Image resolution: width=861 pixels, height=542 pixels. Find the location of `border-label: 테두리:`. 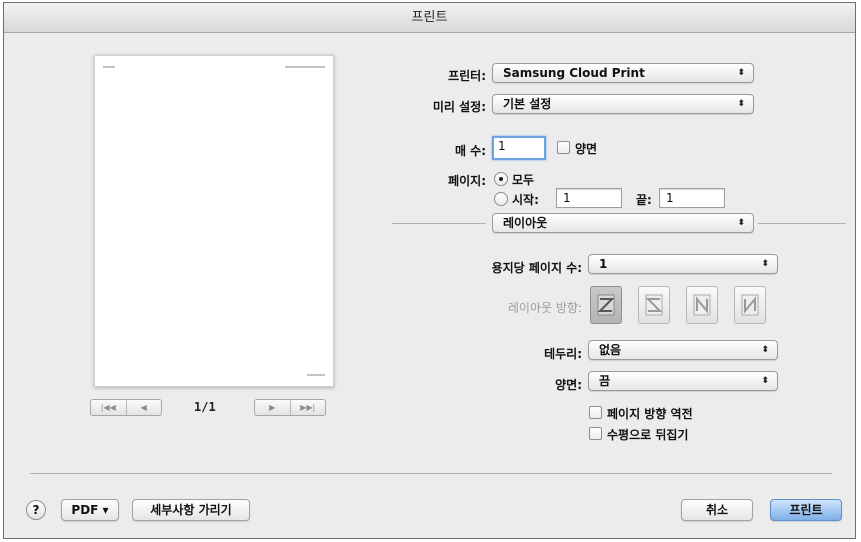

border-label: 테두리: is located at coordinates (563, 354).